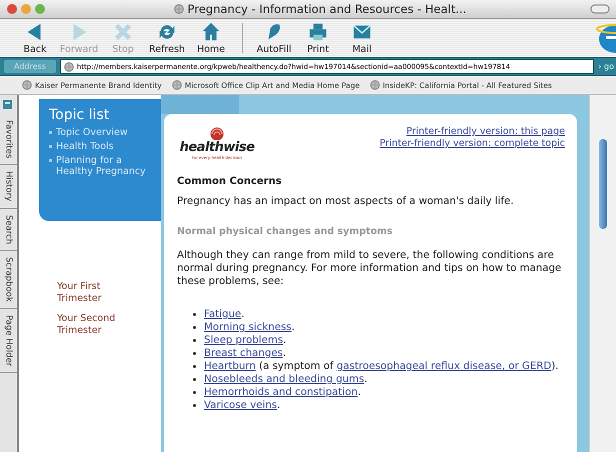 The width and height of the screenshot is (616, 453). I want to click on trimester-link: Your Second Trimester, so click(97, 325).